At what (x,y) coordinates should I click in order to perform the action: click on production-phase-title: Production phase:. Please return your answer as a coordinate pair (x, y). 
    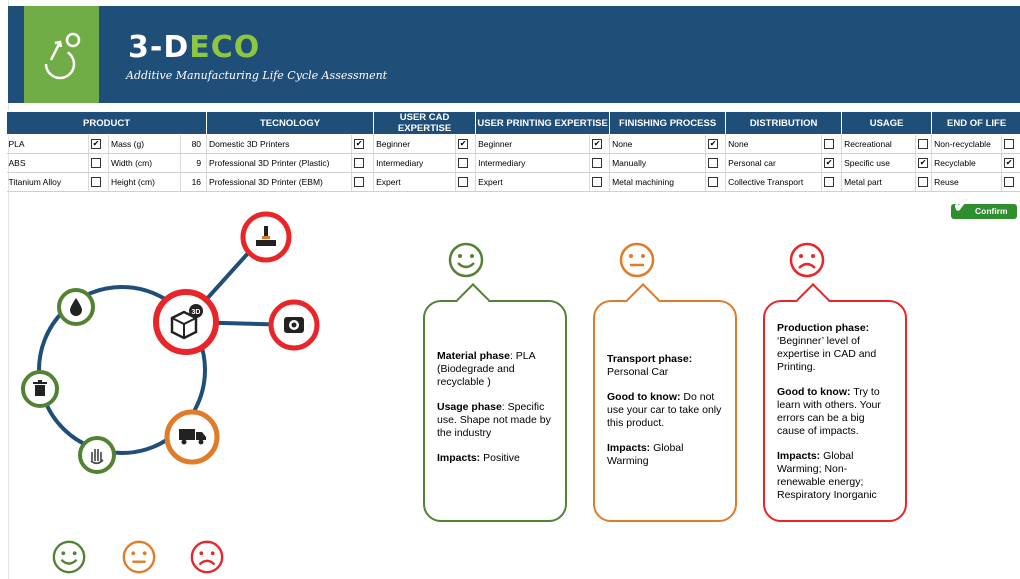
    Looking at the image, I should click on (823, 328).